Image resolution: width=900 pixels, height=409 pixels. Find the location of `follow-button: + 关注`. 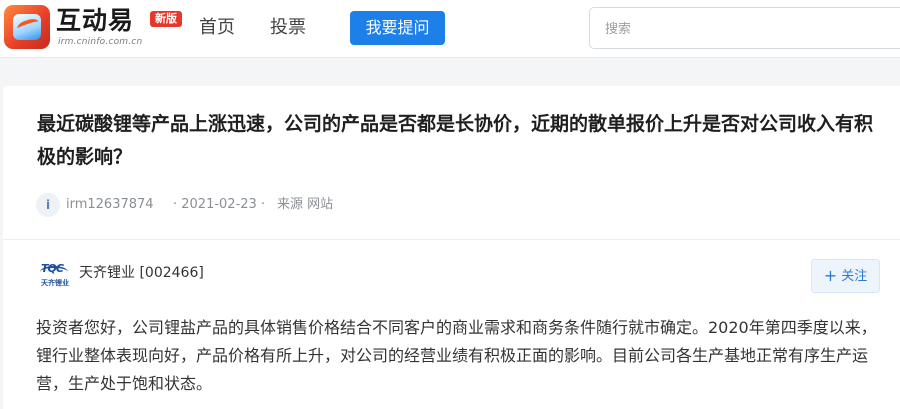

follow-button: + 关注 is located at coordinates (845, 276).